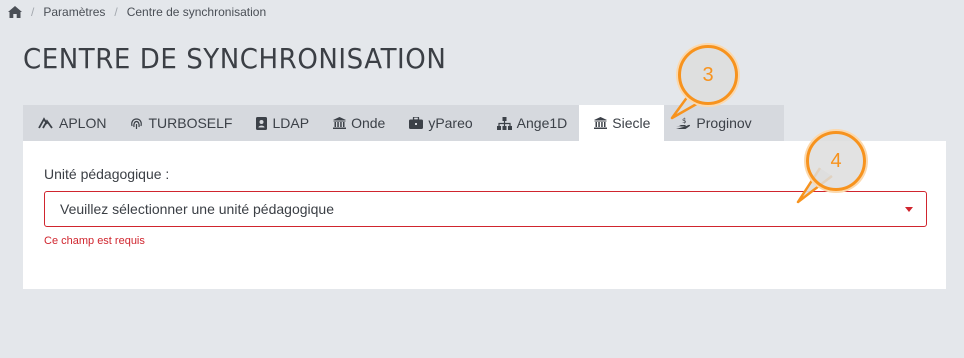 Image resolution: width=964 pixels, height=358 pixels. Describe the element at coordinates (196, 12) in the screenshot. I see `breadcrumb-item-current: Centre de synchronisation` at that location.